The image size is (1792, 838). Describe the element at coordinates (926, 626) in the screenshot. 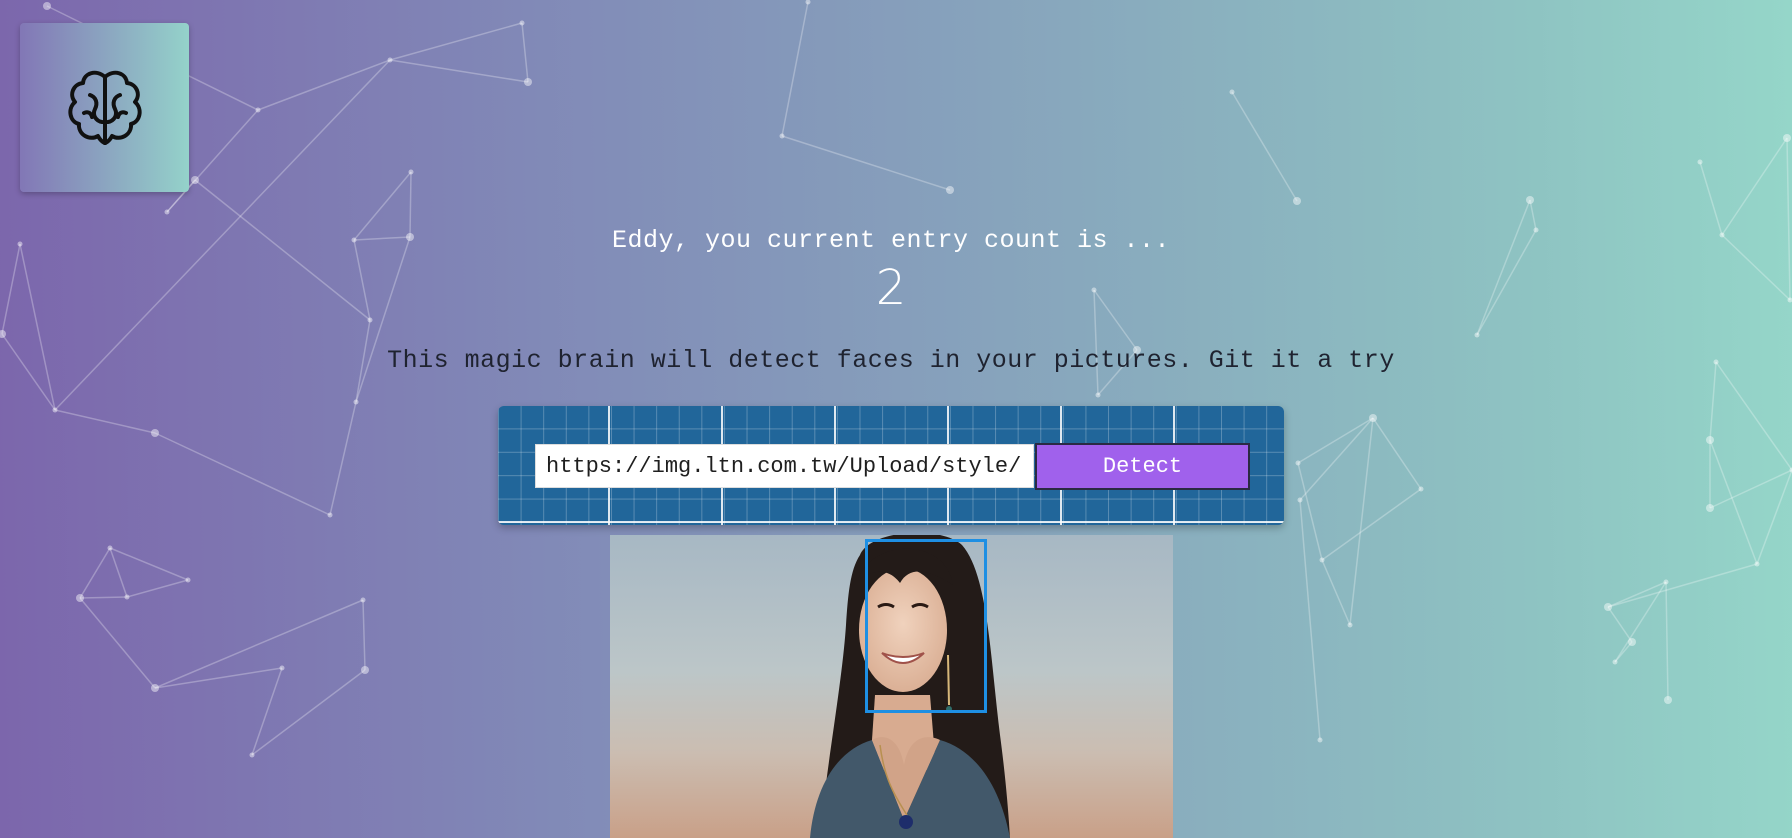

I see `face-bounding-box` at that location.